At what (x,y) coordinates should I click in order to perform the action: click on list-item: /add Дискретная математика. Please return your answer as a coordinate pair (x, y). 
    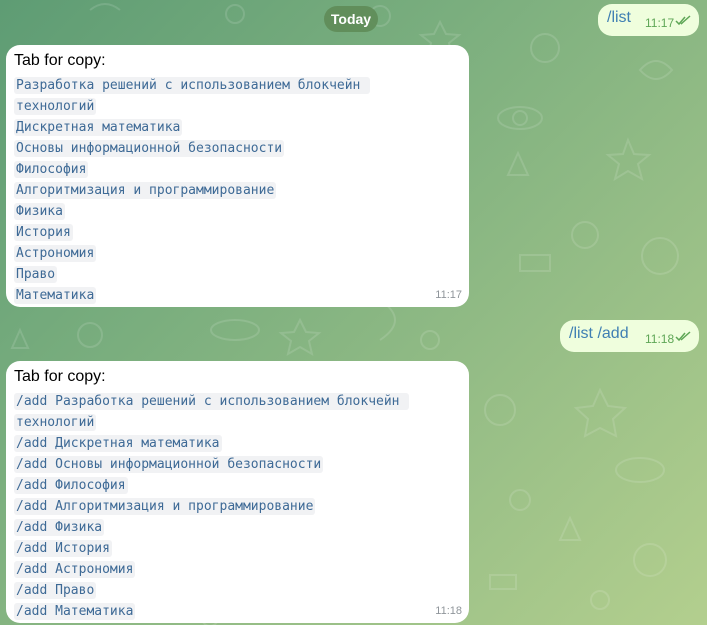
    Looking at the image, I should click on (118, 443).